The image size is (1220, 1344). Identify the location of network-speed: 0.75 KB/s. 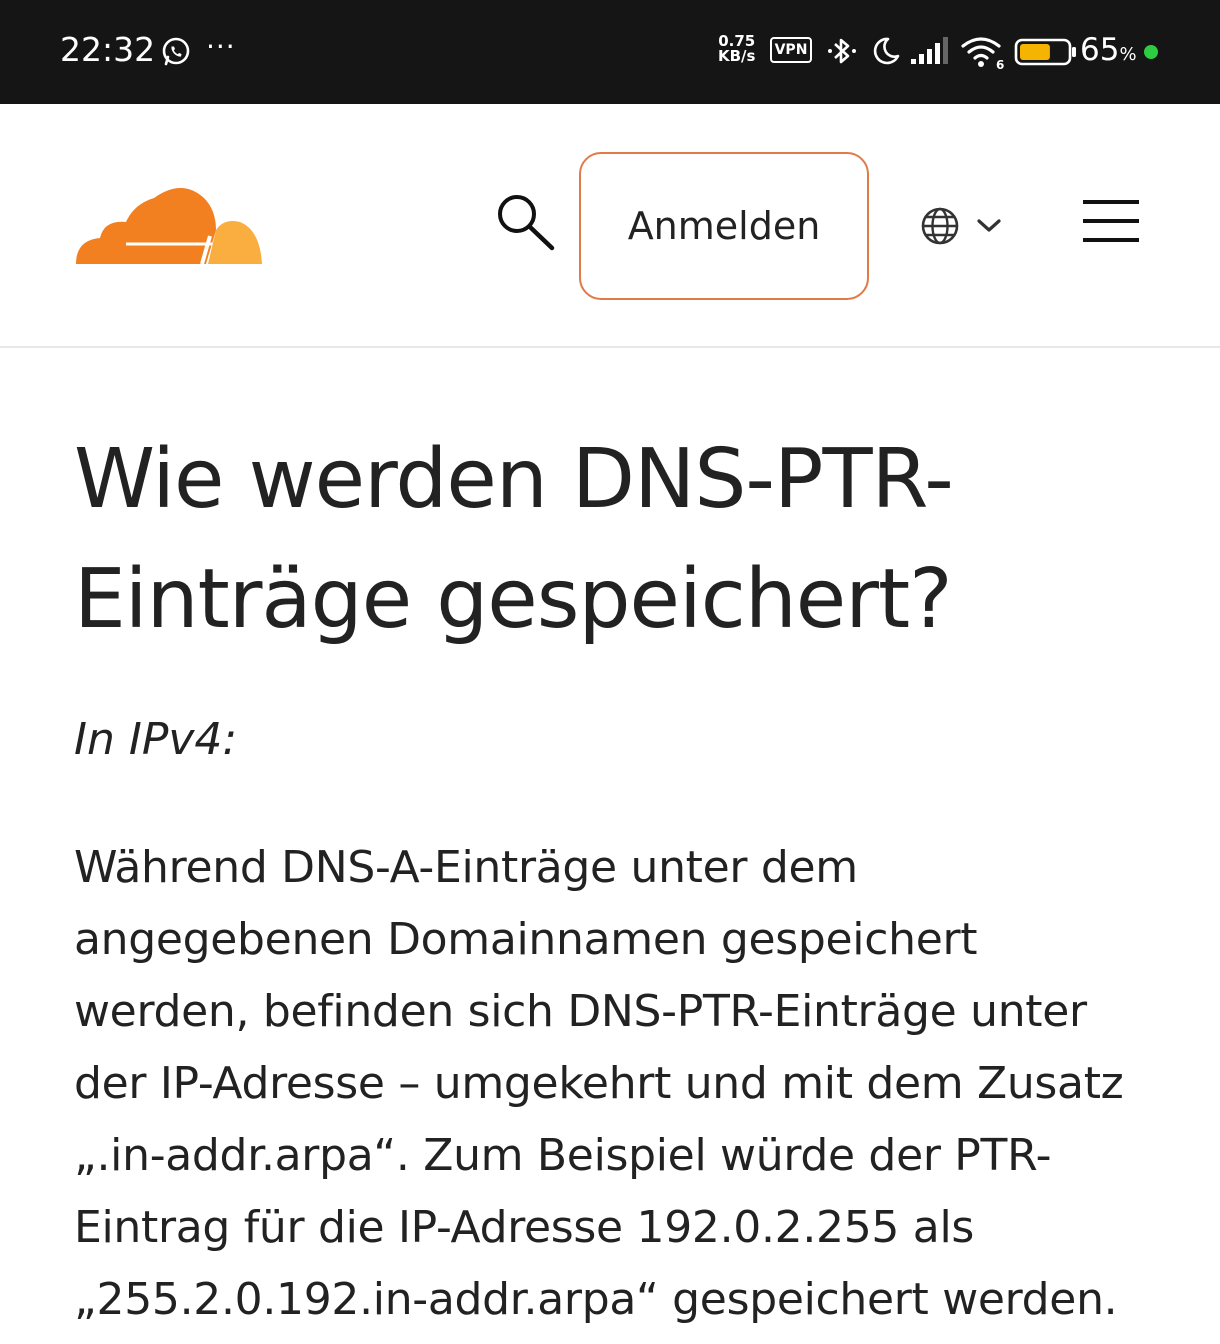
(736, 49).